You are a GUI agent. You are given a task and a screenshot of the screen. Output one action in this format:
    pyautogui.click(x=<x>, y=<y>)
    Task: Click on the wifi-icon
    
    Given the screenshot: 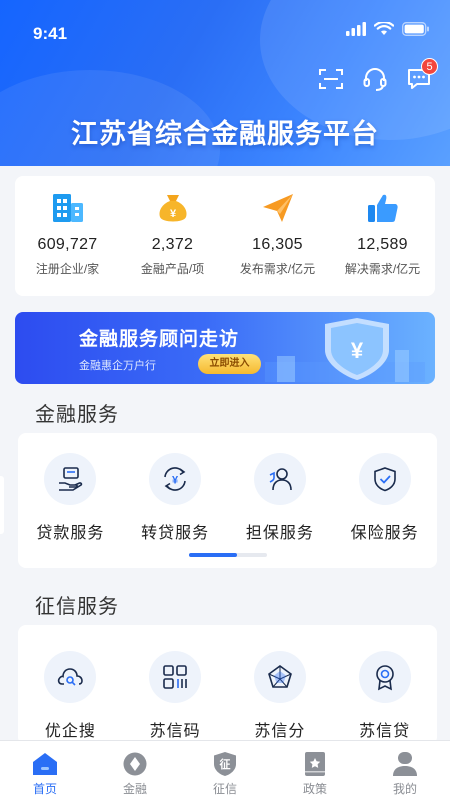 What is the action you would take?
    pyautogui.click(x=384, y=28)
    